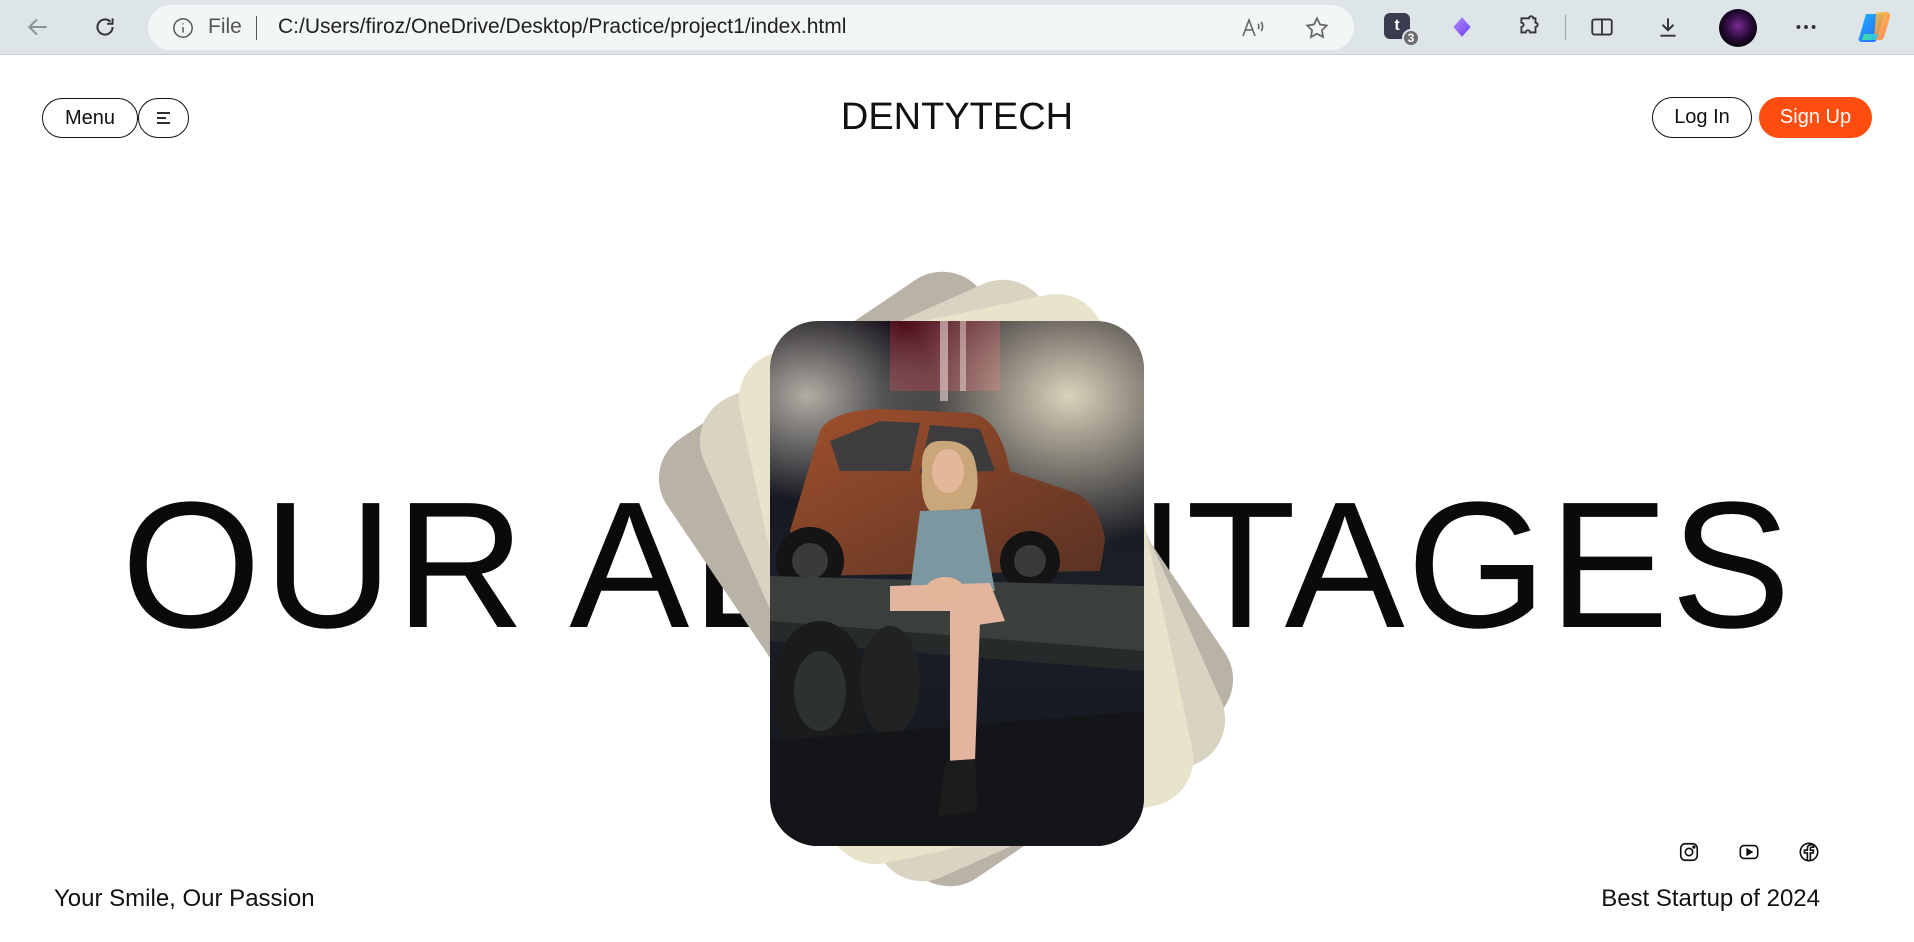  I want to click on refresh-icon, so click(105, 27).